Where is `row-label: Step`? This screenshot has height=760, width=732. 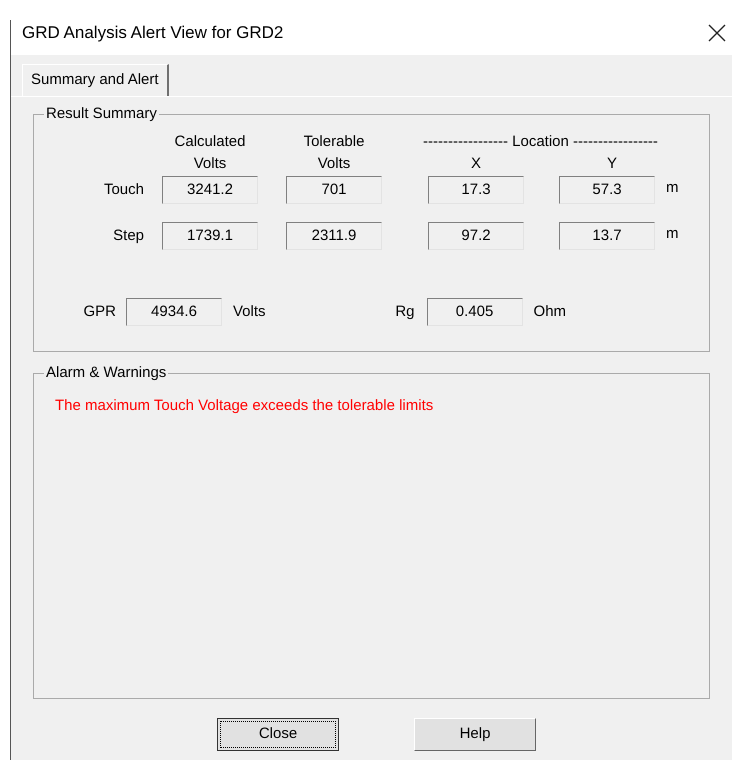
row-label: Step is located at coordinates (128, 236).